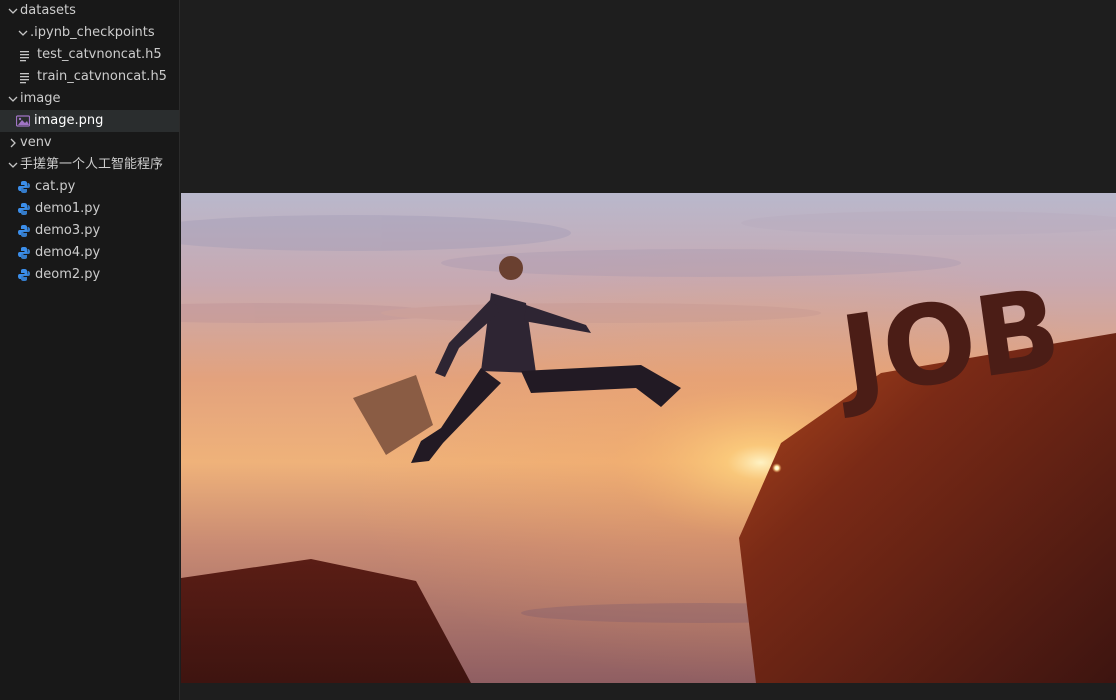 This screenshot has height=700, width=1116. What do you see at coordinates (89, 11) in the screenshot?
I see `tree-folder-datasets: datasets` at bounding box center [89, 11].